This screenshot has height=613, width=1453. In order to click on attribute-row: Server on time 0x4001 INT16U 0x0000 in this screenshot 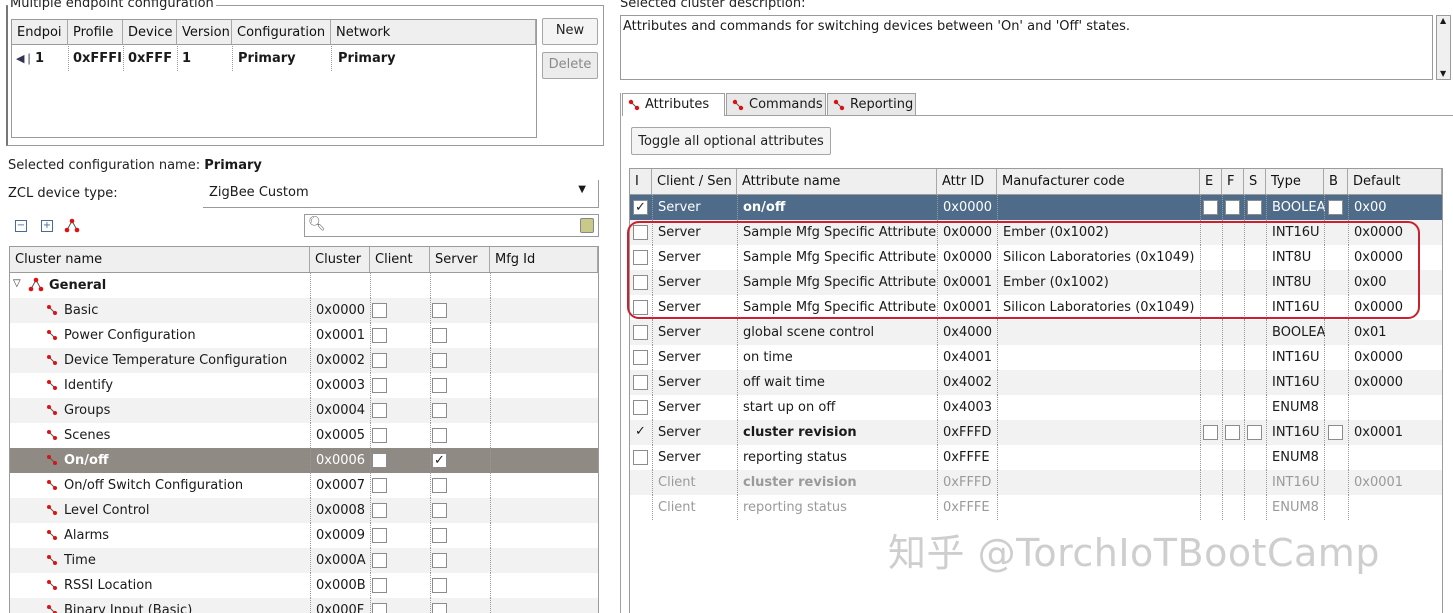, I will do `click(1036, 357)`.